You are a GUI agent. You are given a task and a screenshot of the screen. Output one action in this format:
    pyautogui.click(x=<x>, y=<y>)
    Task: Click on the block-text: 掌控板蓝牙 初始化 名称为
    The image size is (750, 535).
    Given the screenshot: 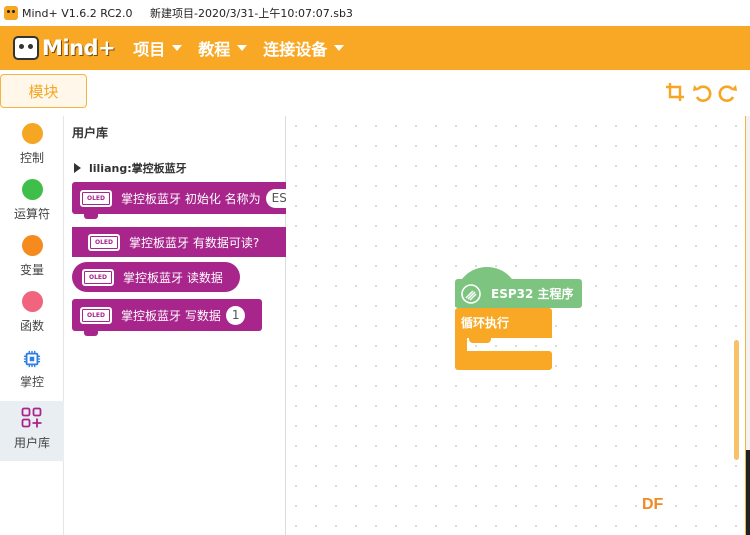 What is the action you would take?
    pyautogui.click(x=191, y=198)
    